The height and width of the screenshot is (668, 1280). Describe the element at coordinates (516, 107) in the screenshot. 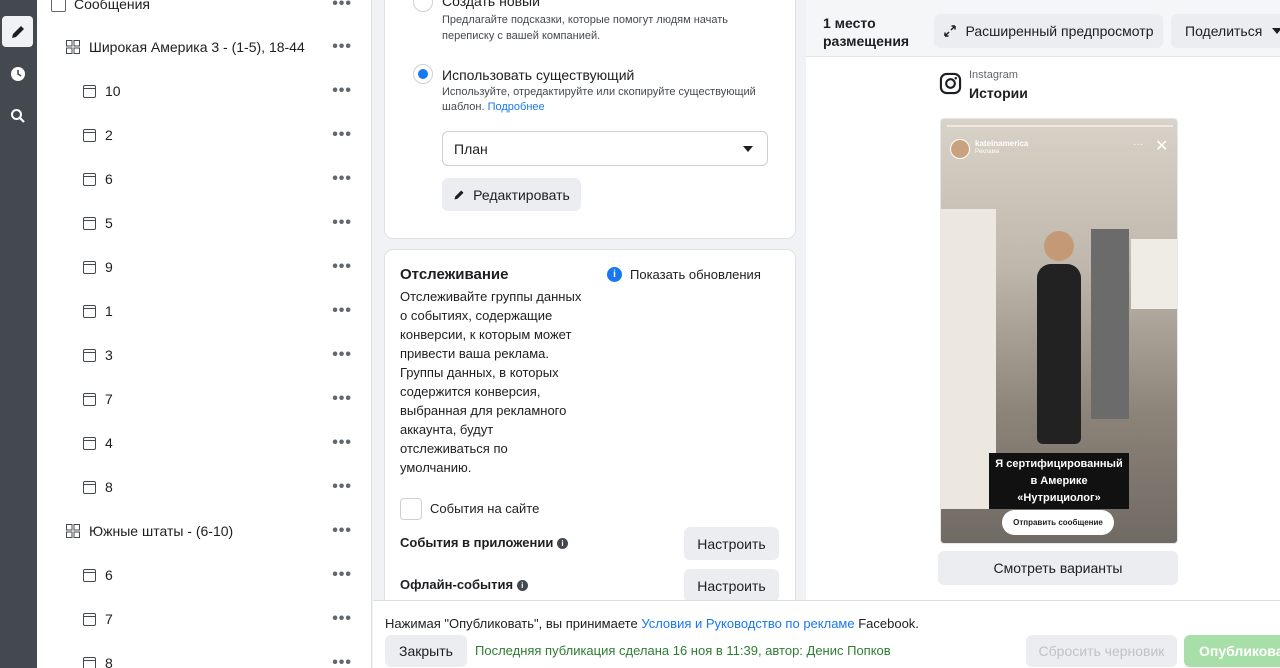

I see `learn-more-link: Подробнее` at that location.